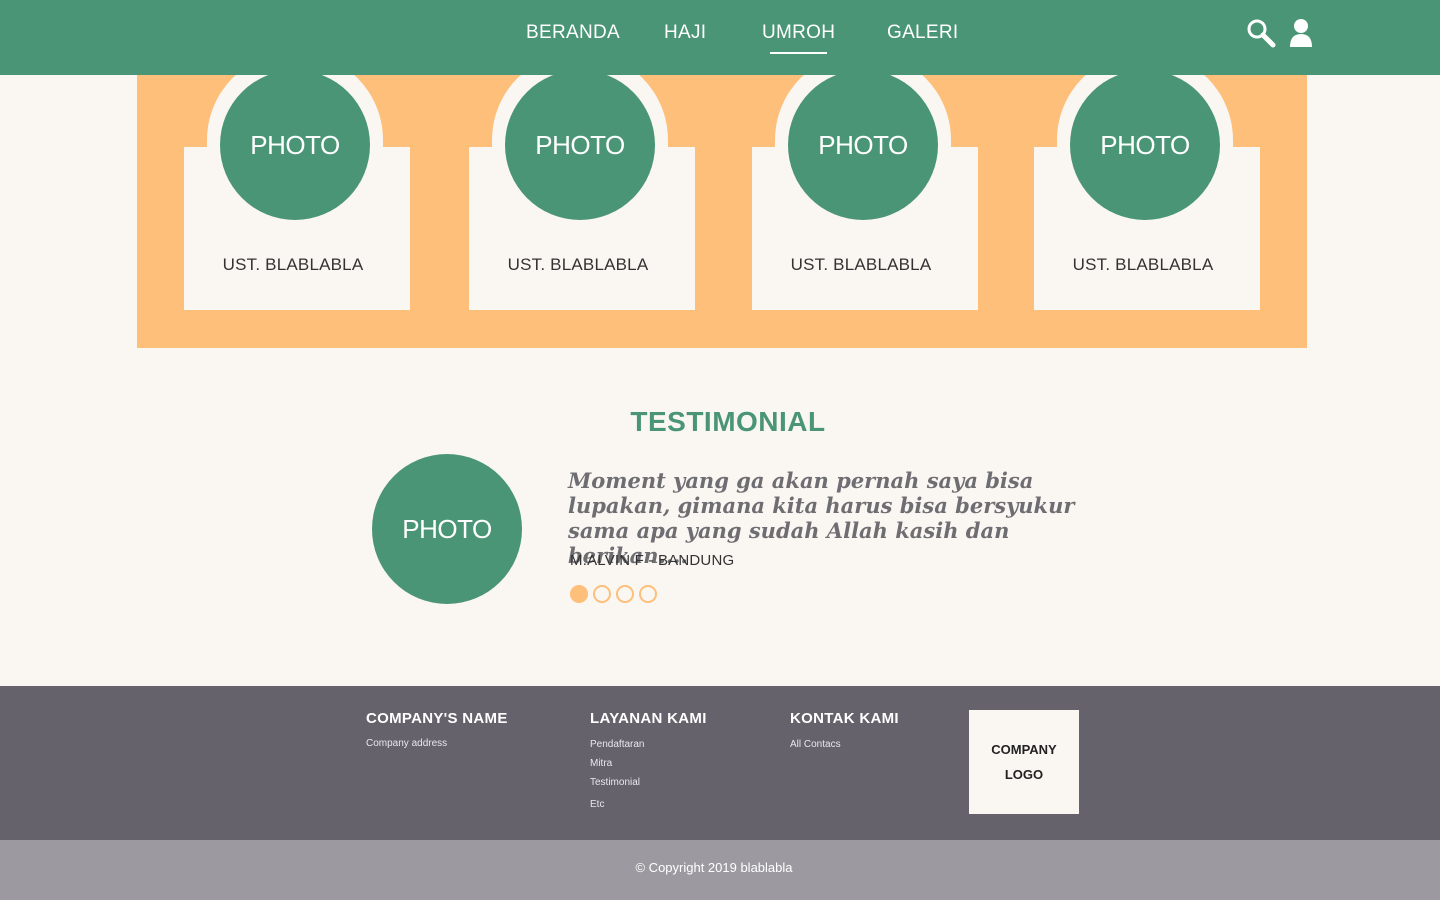  What do you see at coordinates (615, 782) in the screenshot?
I see `footer-link-testimonial: Testimonial` at bounding box center [615, 782].